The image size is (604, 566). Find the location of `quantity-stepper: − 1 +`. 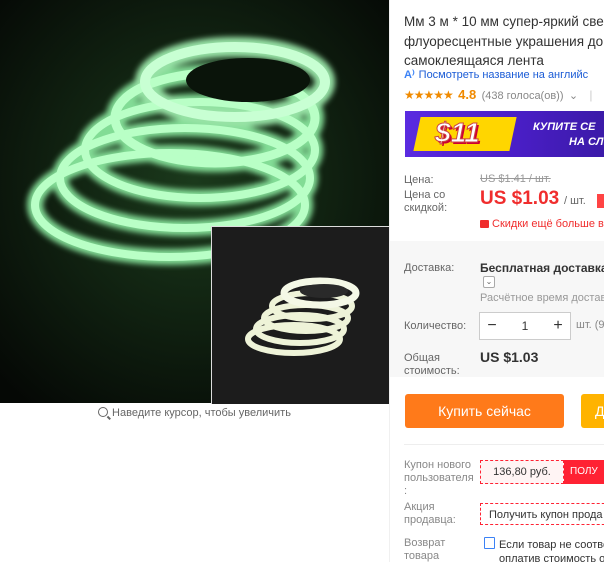

quantity-stepper: − 1 + is located at coordinates (525, 326).